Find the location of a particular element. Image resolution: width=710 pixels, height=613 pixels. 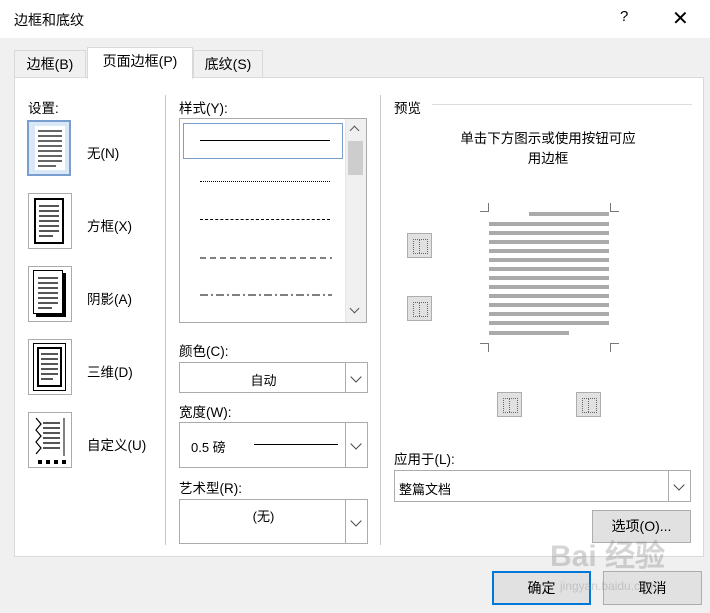

apply-to-label: 应用于(L): is located at coordinates (424, 459).